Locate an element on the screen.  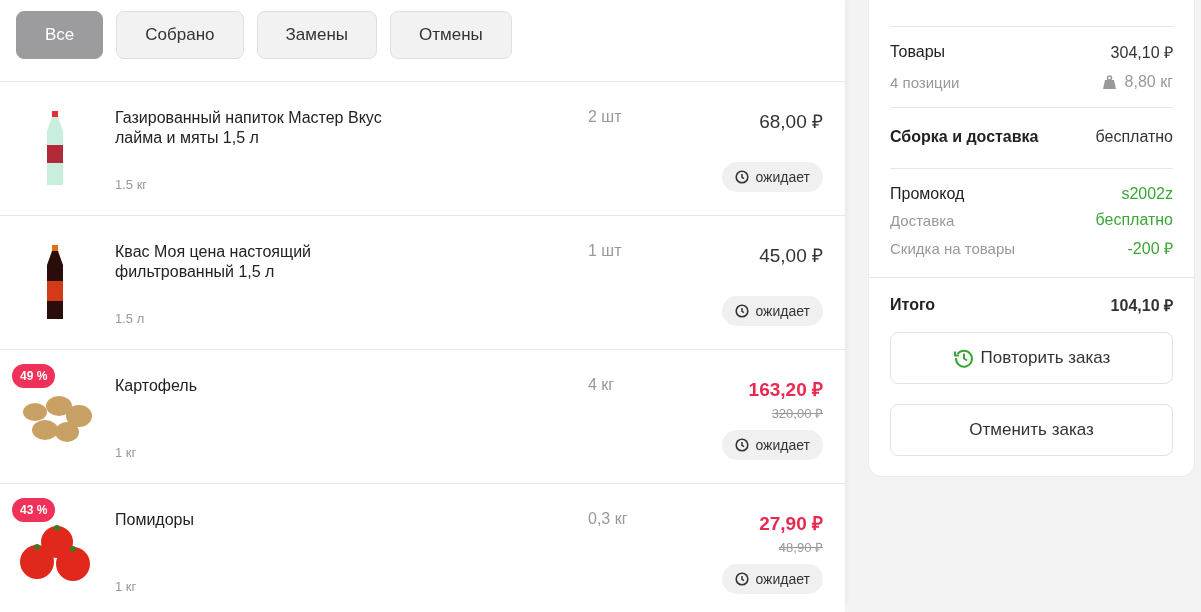
summary-value: s2002z is located at coordinates (1147, 194).